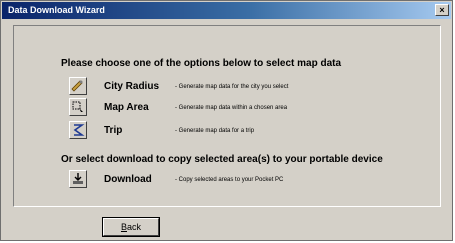 The width and height of the screenshot is (455, 243). What do you see at coordinates (442, 10) in the screenshot?
I see `close-button: ×` at bounding box center [442, 10].